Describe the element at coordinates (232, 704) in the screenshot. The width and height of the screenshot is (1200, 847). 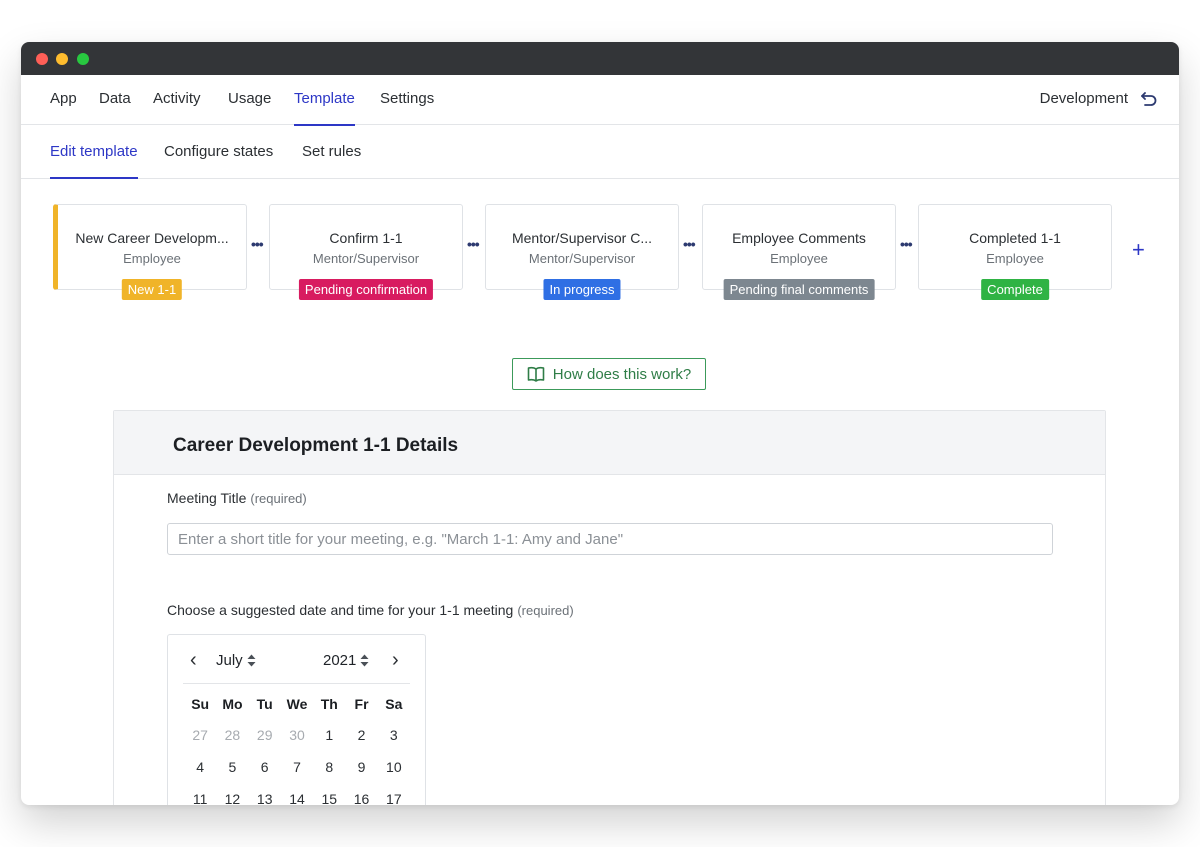
I see `weekday-label: Mo` at that location.